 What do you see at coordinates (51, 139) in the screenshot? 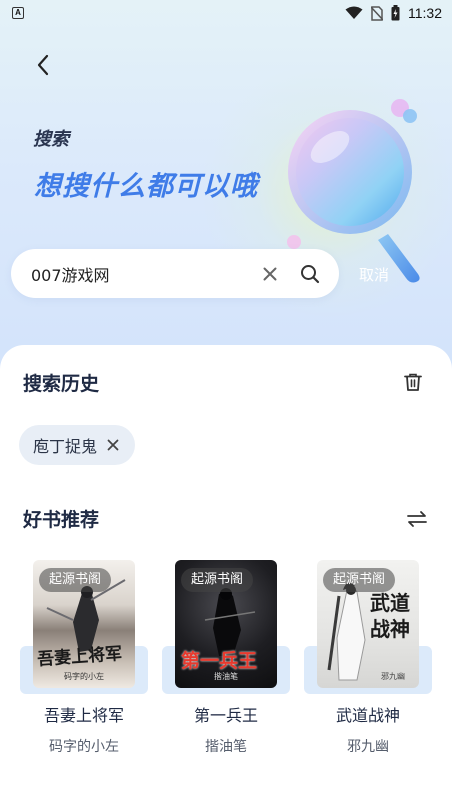
I see `hero-label: 搜索` at bounding box center [51, 139].